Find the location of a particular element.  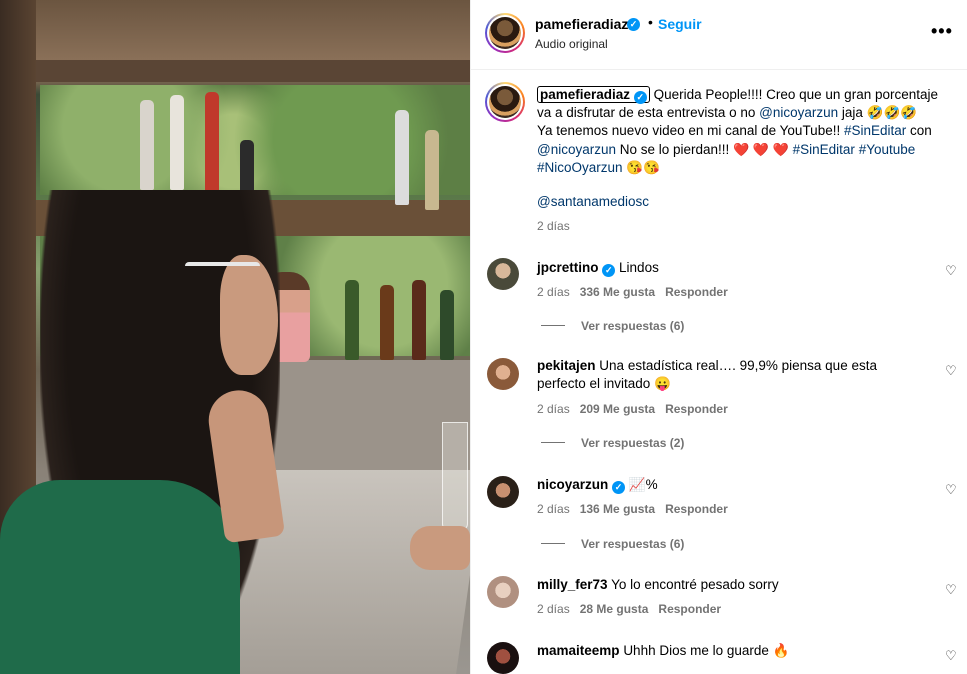

commenter-username: nicoyarzun is located at coordinates (572, 484).